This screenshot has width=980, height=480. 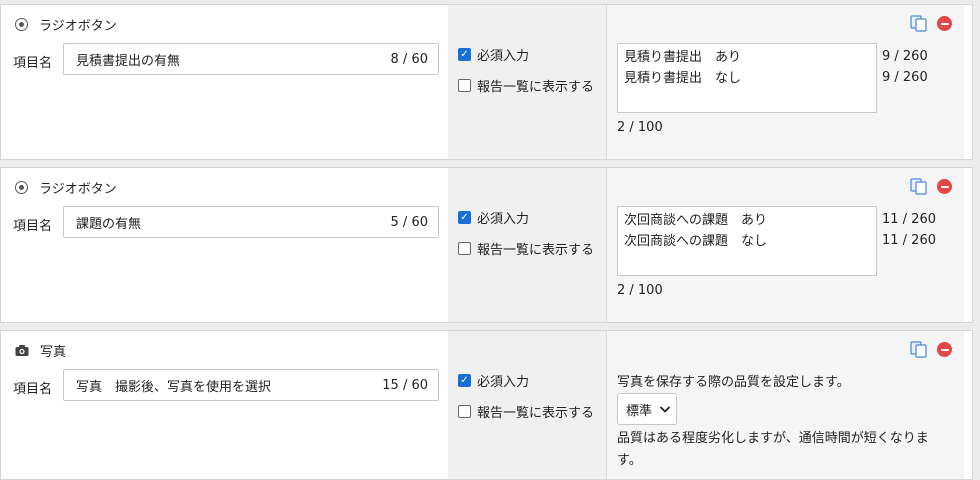 What do you see at coordinates (696, 220) in the screenshot?
I see `option-line: 次回商談への課題 あり` at bounding box center [696, 220].